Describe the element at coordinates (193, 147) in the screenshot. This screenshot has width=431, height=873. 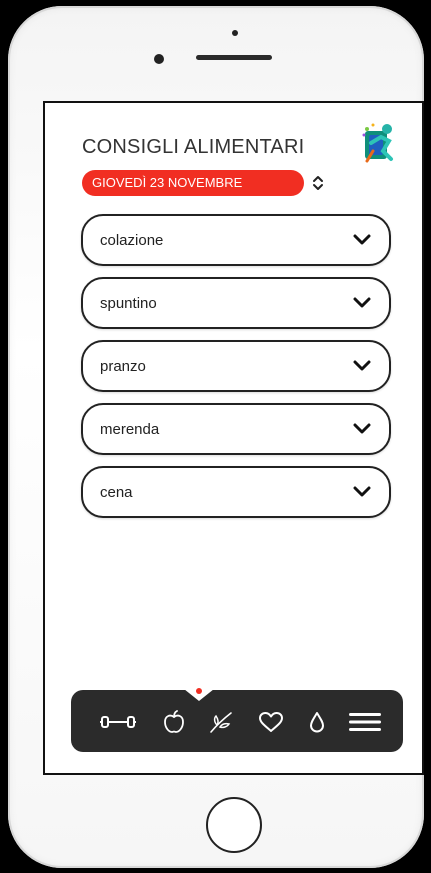
I see `page-title: CONSIGLI ALIMENTARI` at that location.